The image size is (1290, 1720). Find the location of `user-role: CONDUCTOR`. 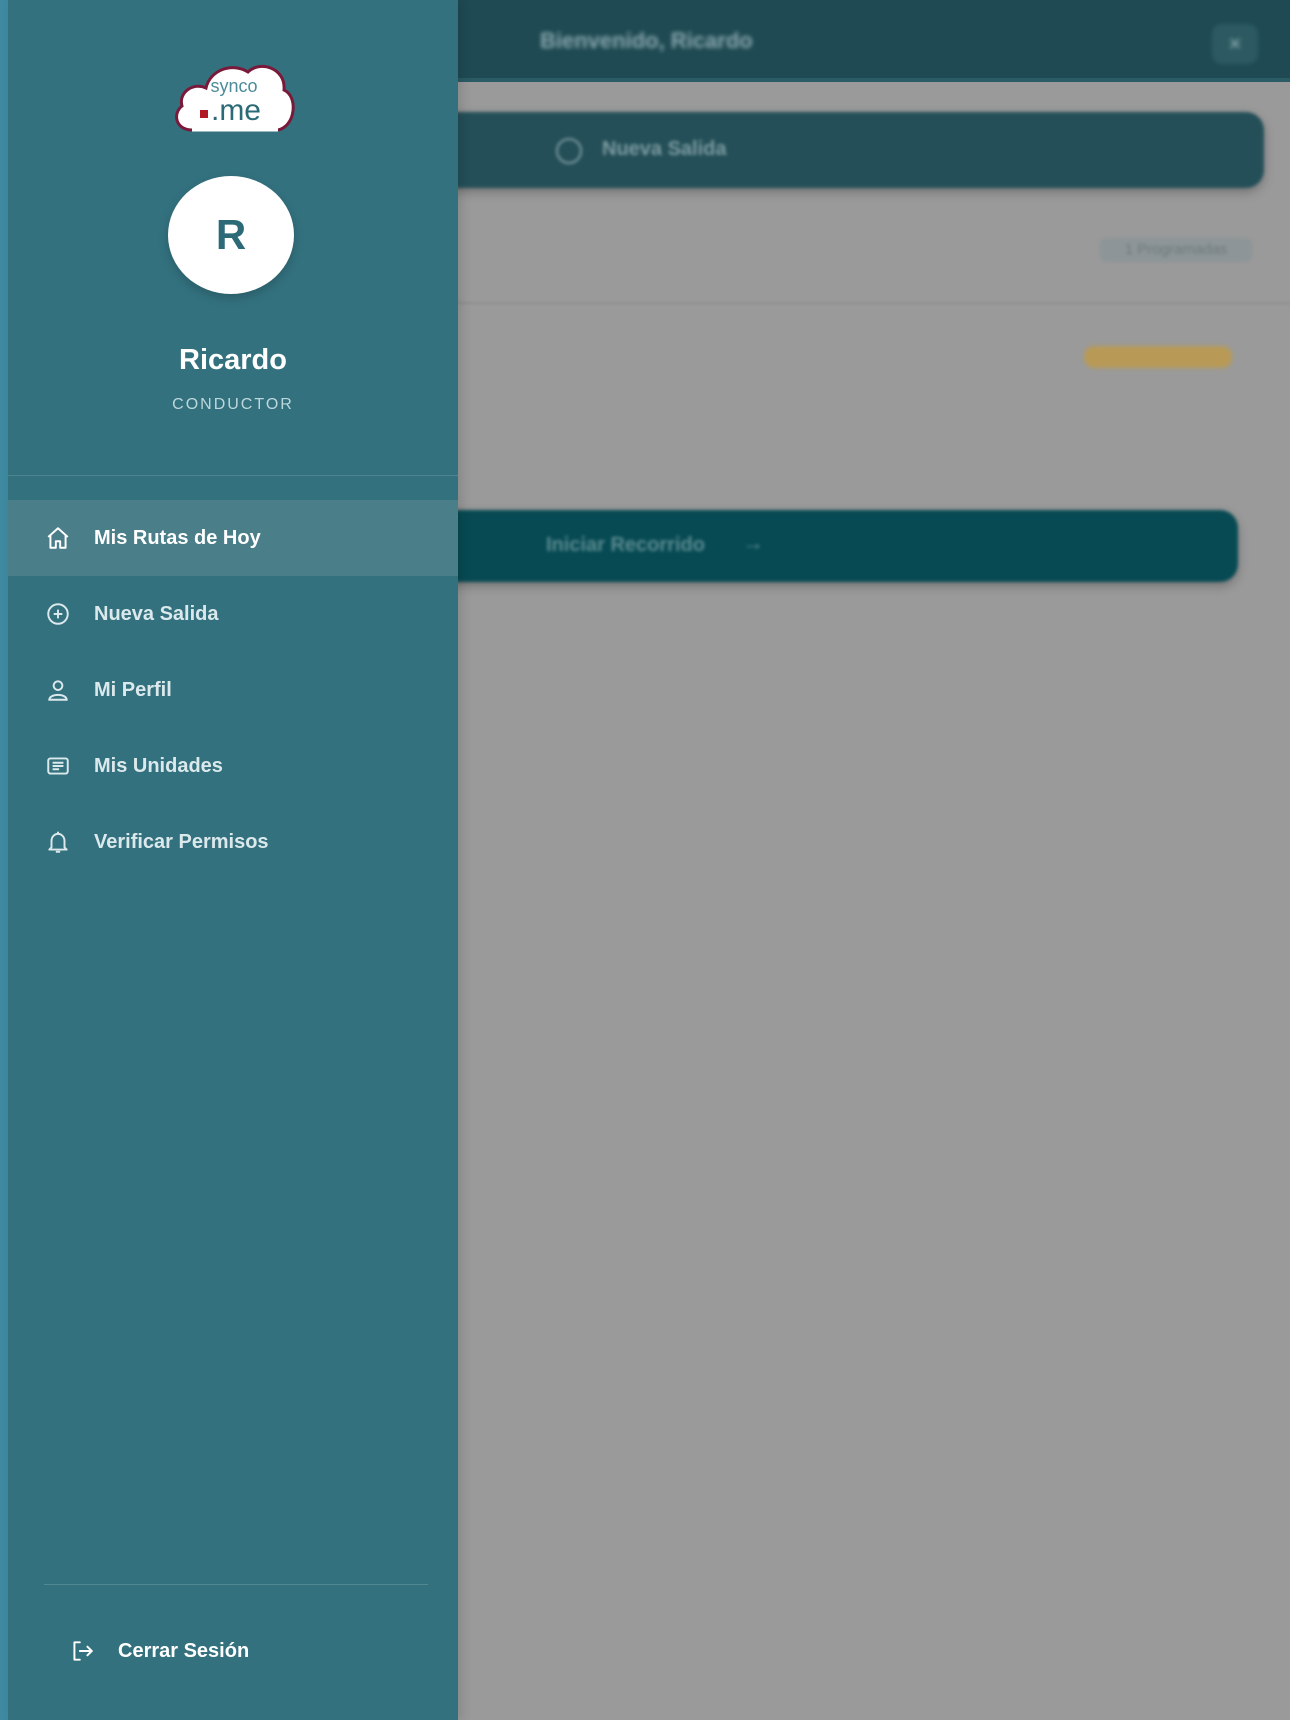

user-role: CONDUCTOR is located at coordinates (233, 404).